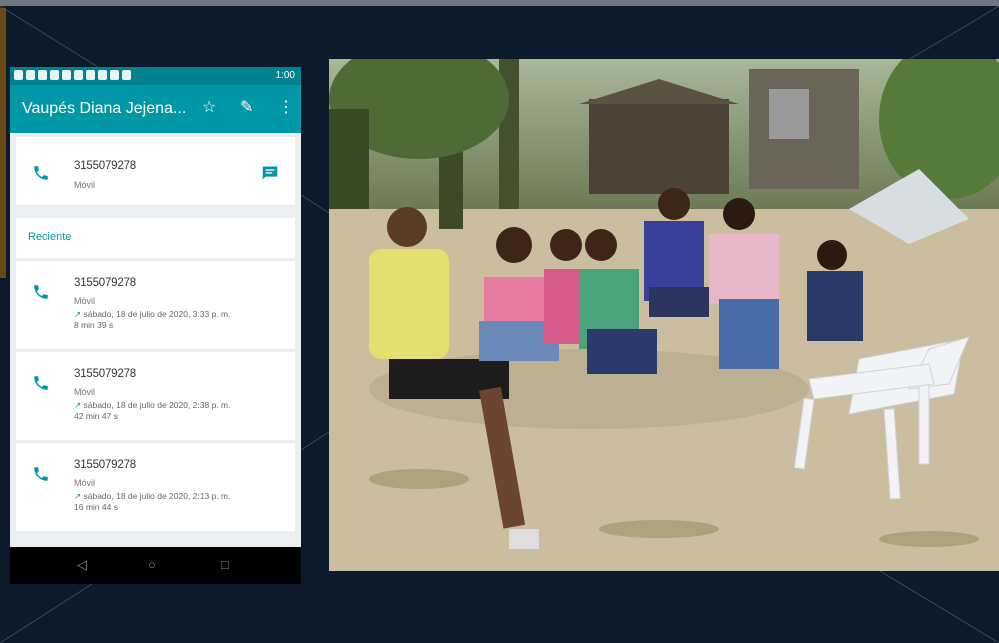 The height and width of the screenshot is (643, 999). I want to click on contact-number: 3155079278, so click(105, 166).